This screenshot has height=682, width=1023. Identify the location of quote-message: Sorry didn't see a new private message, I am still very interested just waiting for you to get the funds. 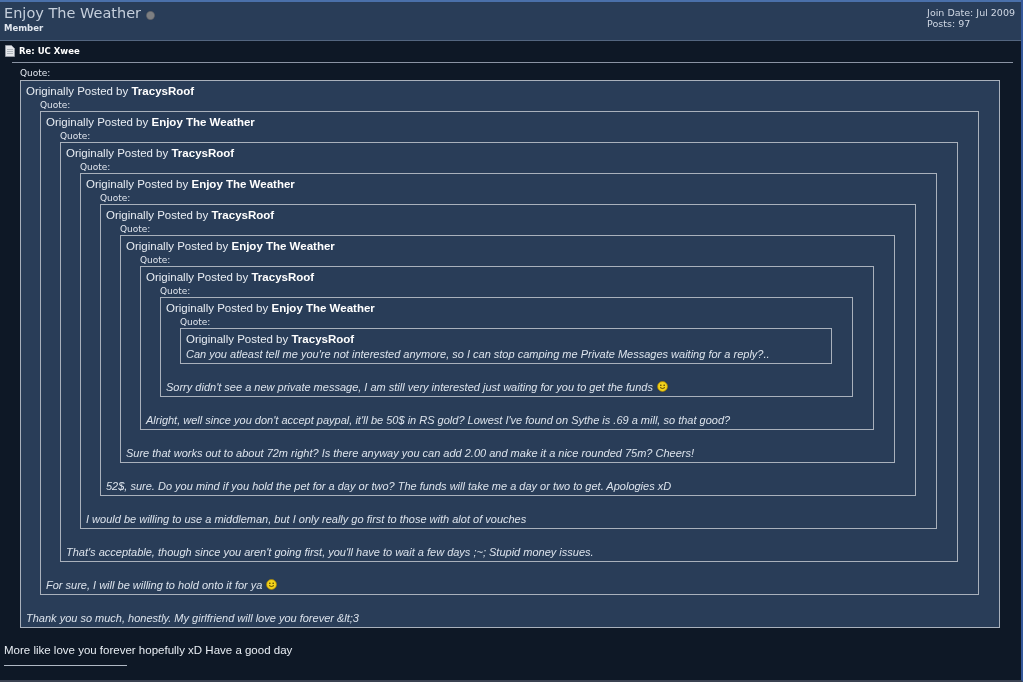
(409, 386).